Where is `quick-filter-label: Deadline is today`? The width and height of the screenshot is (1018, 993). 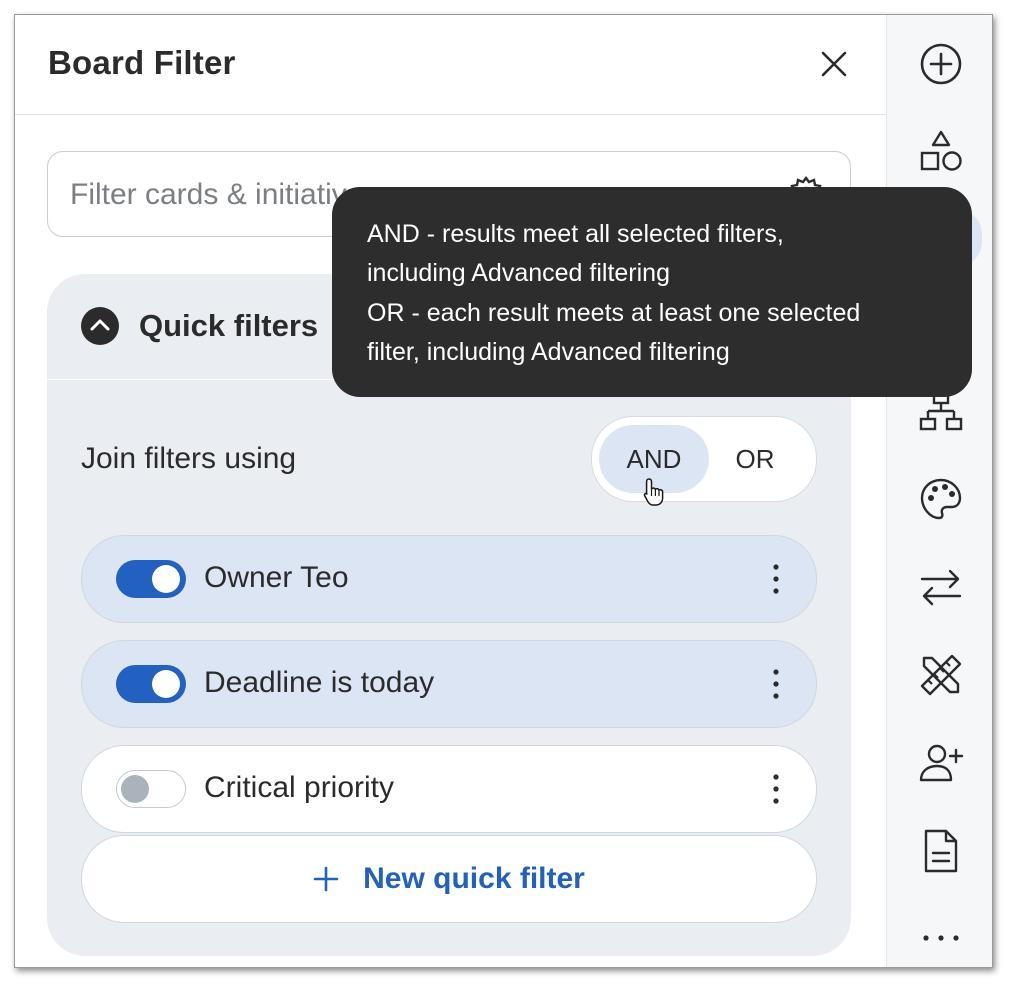 quick-filter-label: Deadline is today is located at coordinates (319, 682).